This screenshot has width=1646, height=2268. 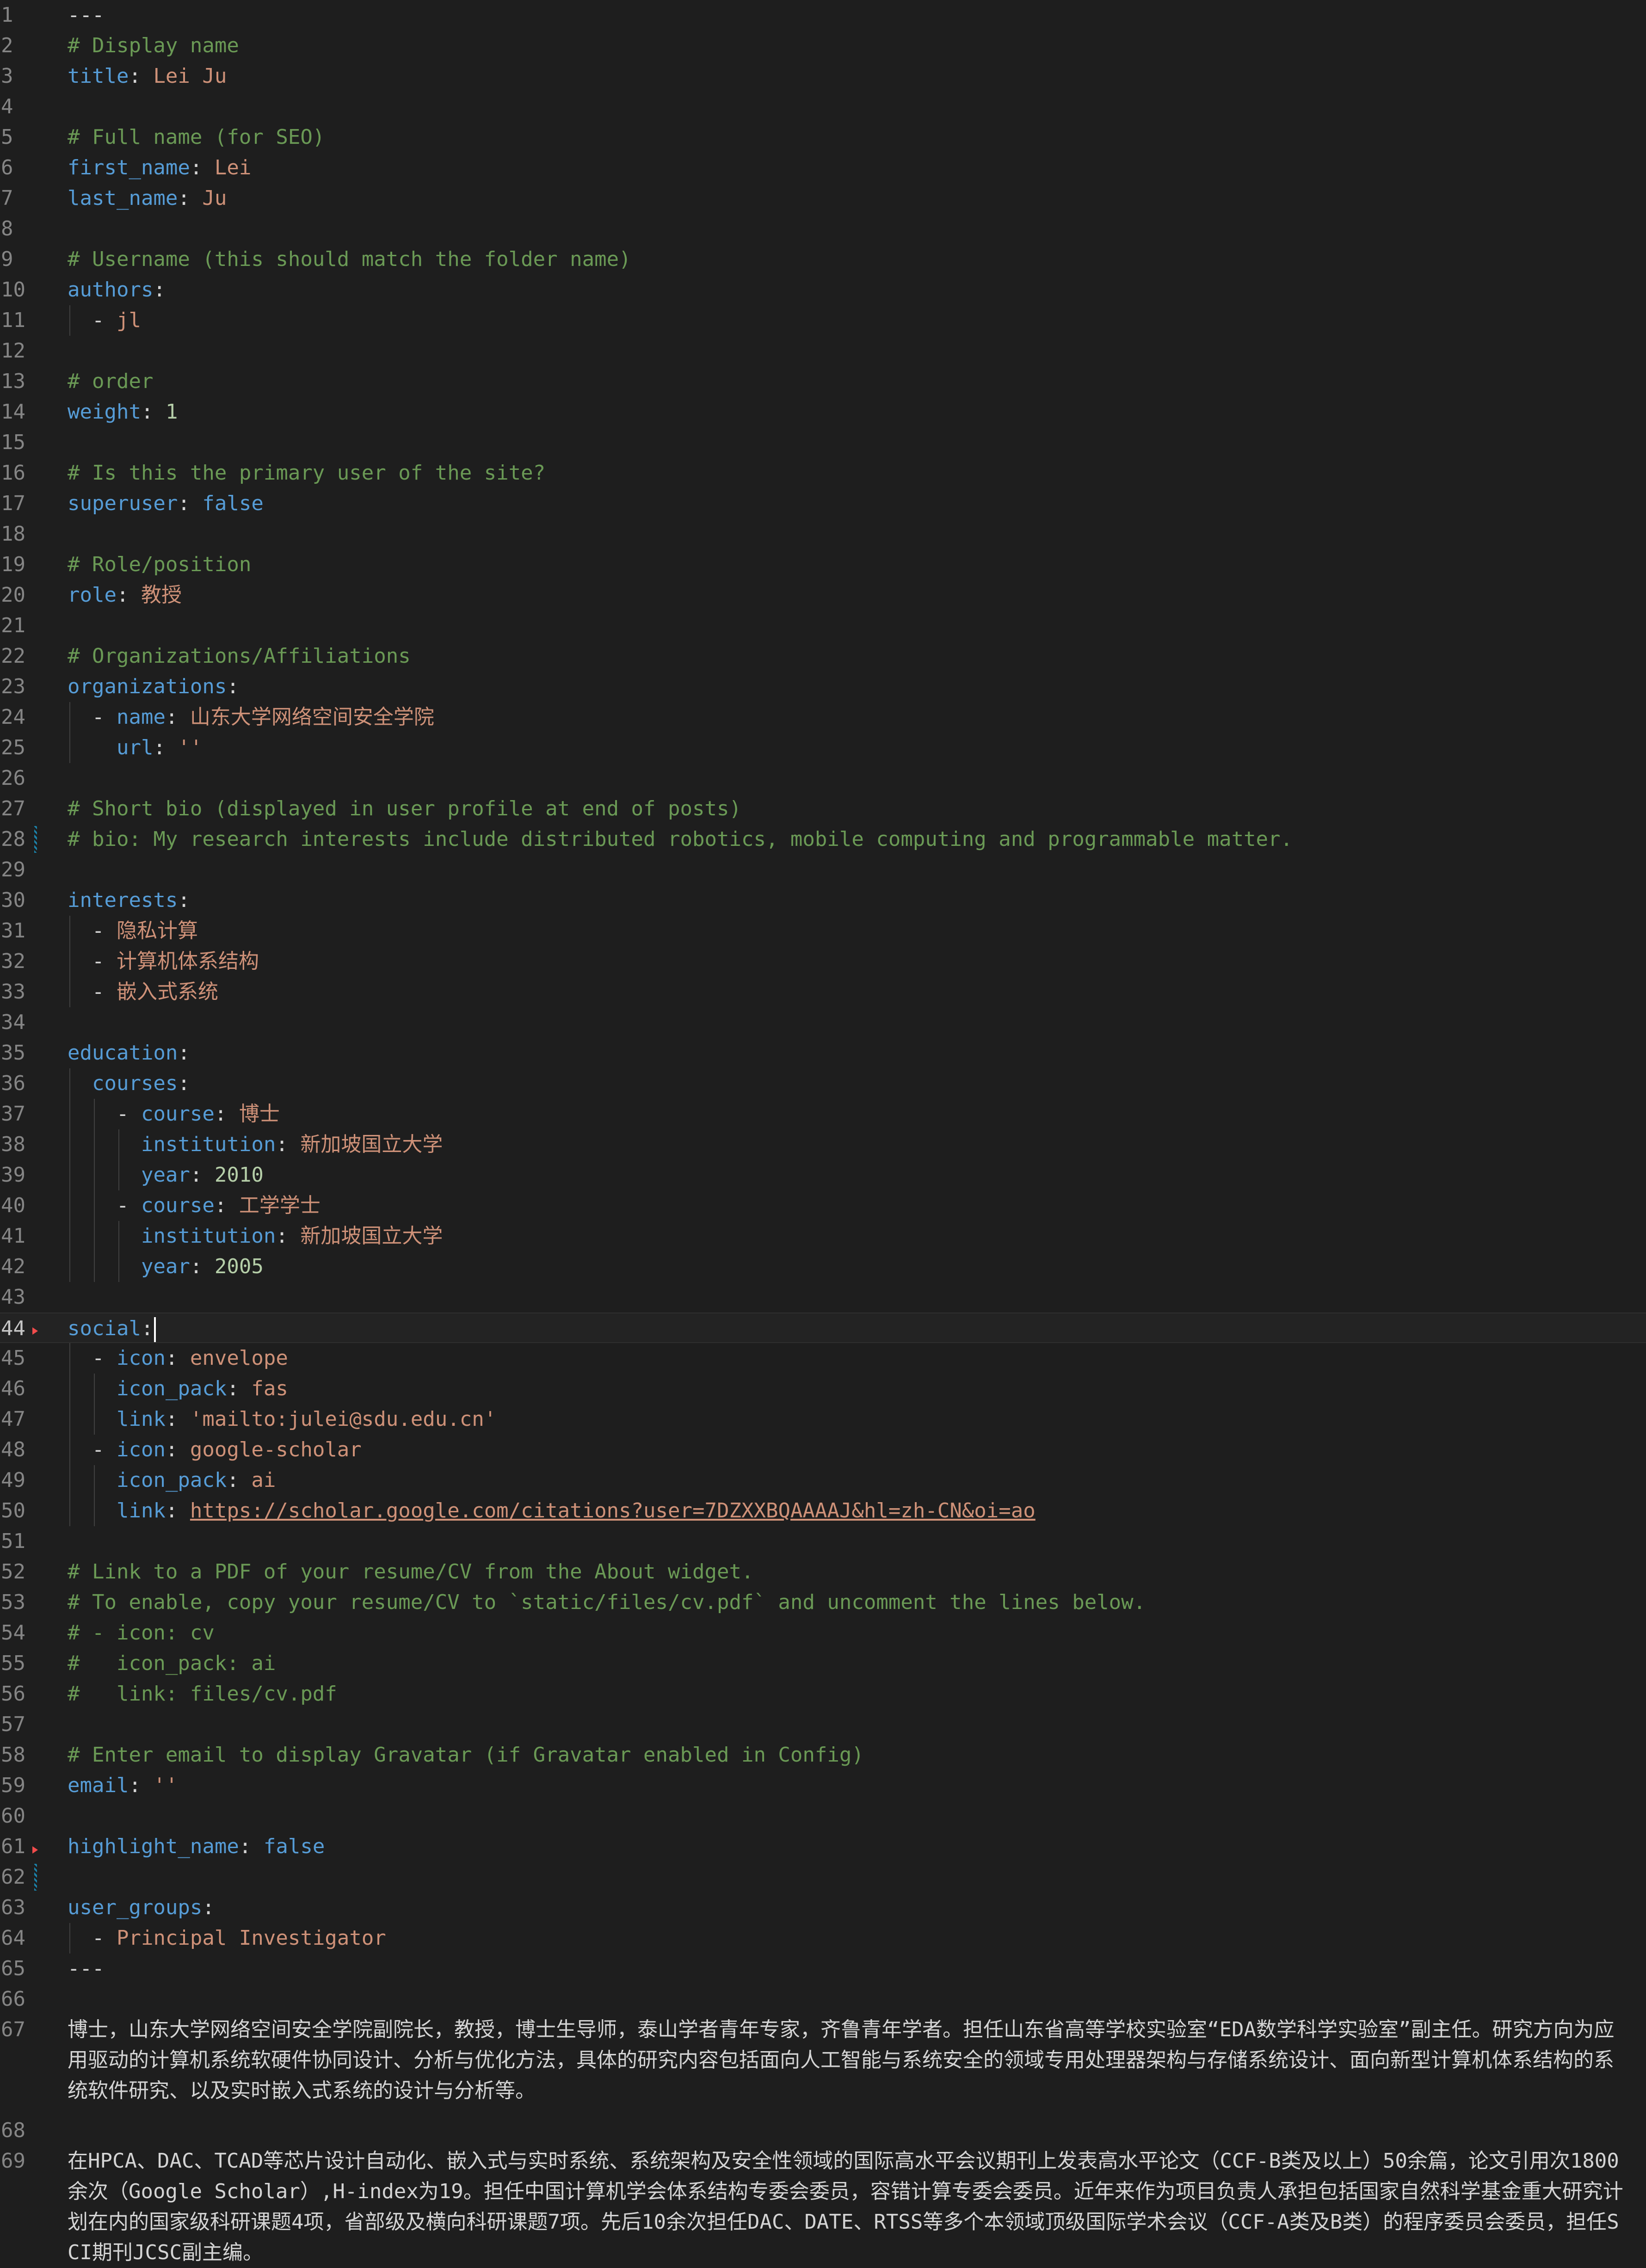 What do you see at coordinates (823, 107) in the screenshot?
I see `code-line: 4` at bounding box center [823, 107].